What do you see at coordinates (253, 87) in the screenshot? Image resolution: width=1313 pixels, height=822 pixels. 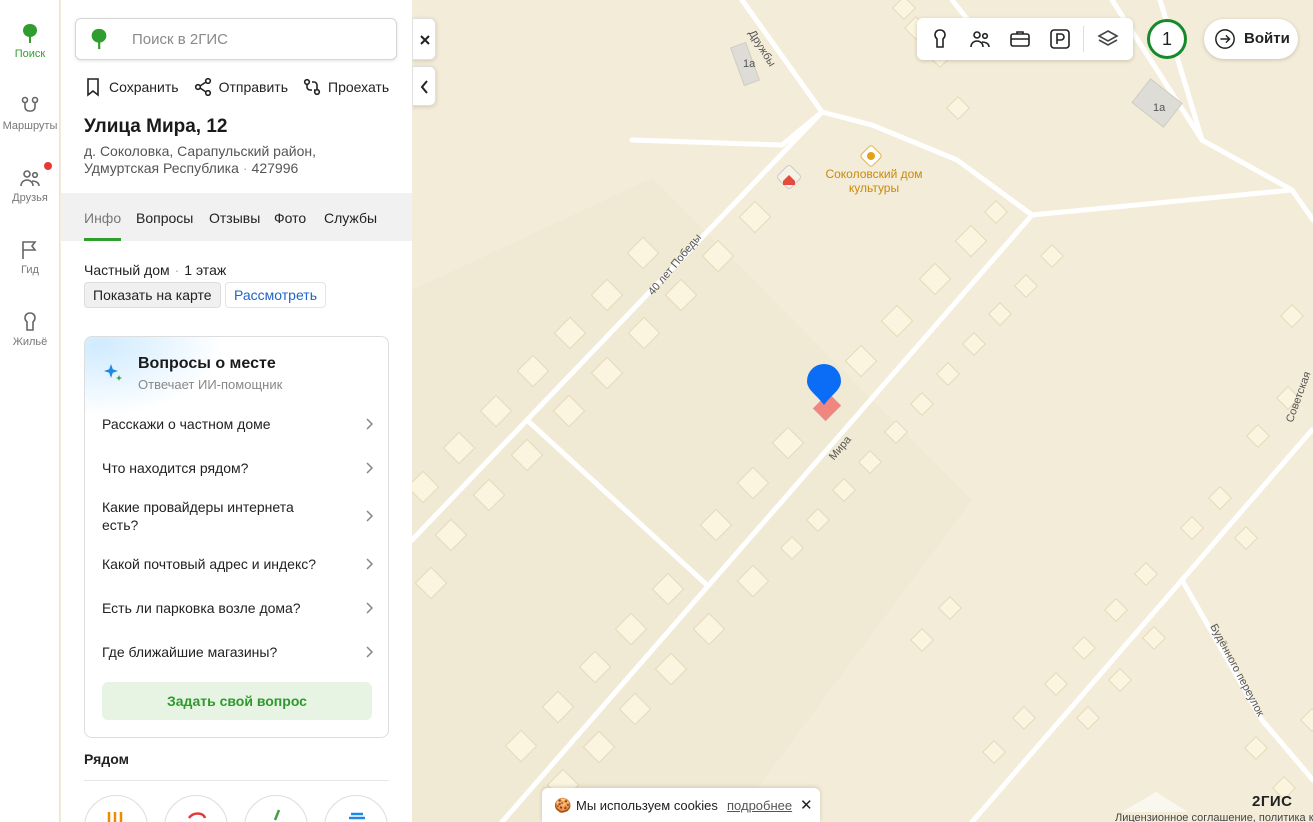 I see `share-label: Отправить` at bounding box center [253, 87].